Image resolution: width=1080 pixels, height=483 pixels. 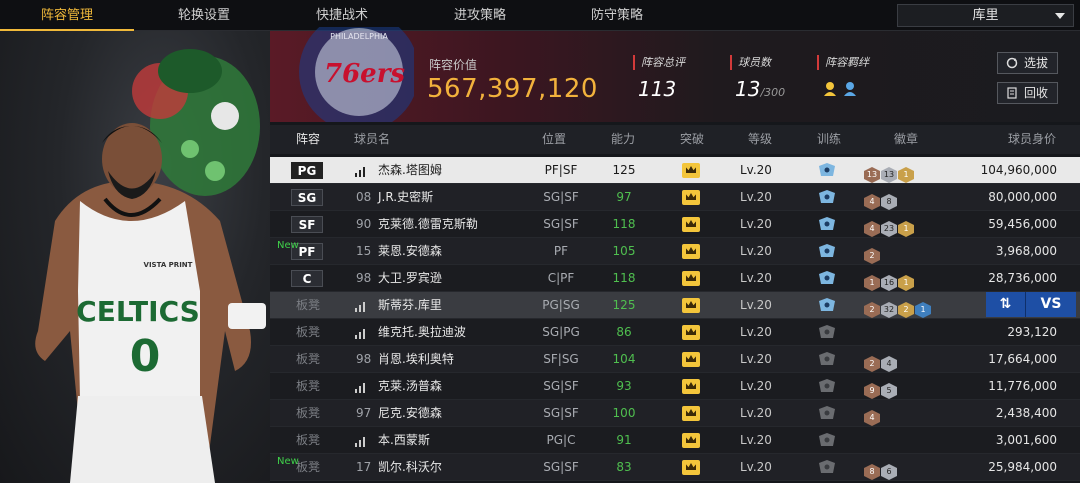 I want to click on player-position: PF, so click(x=561, y=251).